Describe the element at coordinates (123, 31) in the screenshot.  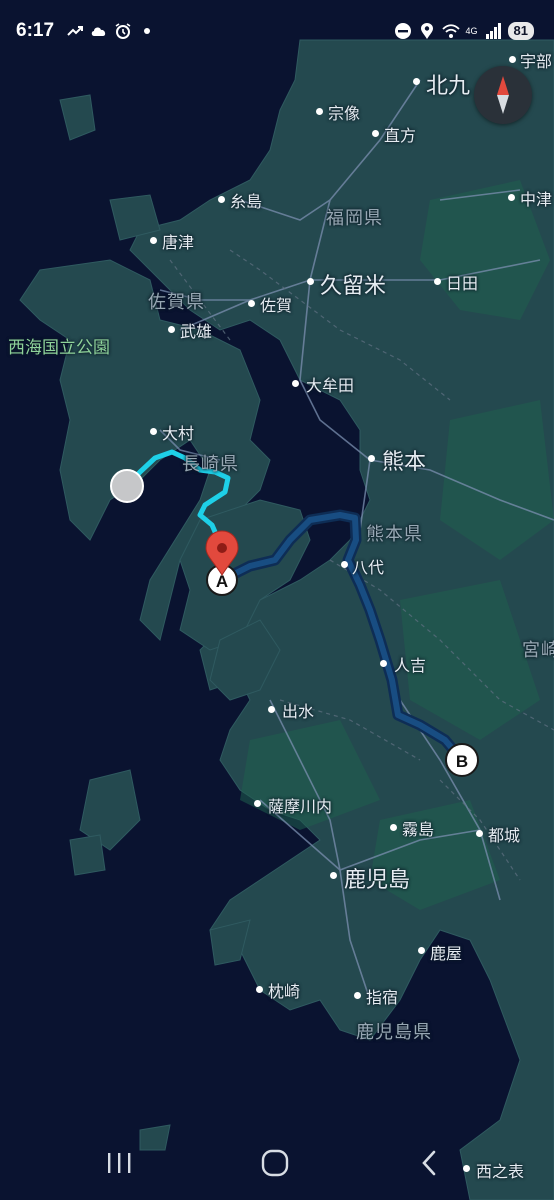
I see `alarm-icon` at that location.